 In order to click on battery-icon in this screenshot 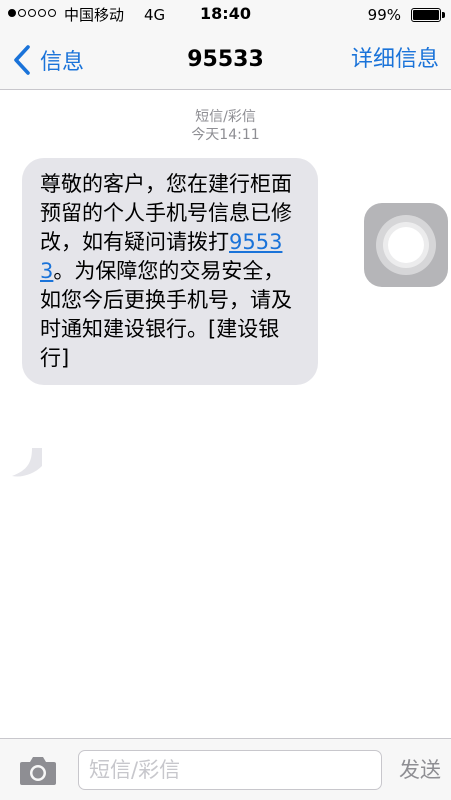, I will do `click(426, 15)`.